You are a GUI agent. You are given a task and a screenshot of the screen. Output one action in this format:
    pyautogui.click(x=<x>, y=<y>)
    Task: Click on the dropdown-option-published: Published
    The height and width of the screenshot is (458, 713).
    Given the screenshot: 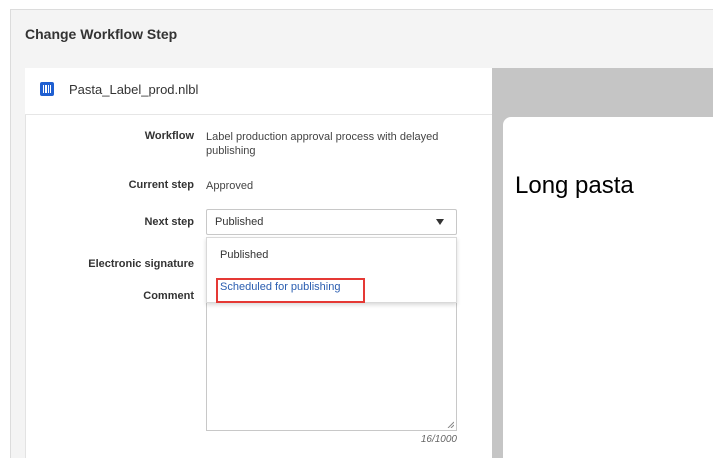 What is the action you would take?
    pyautogui.click(x=331, y=256)
    